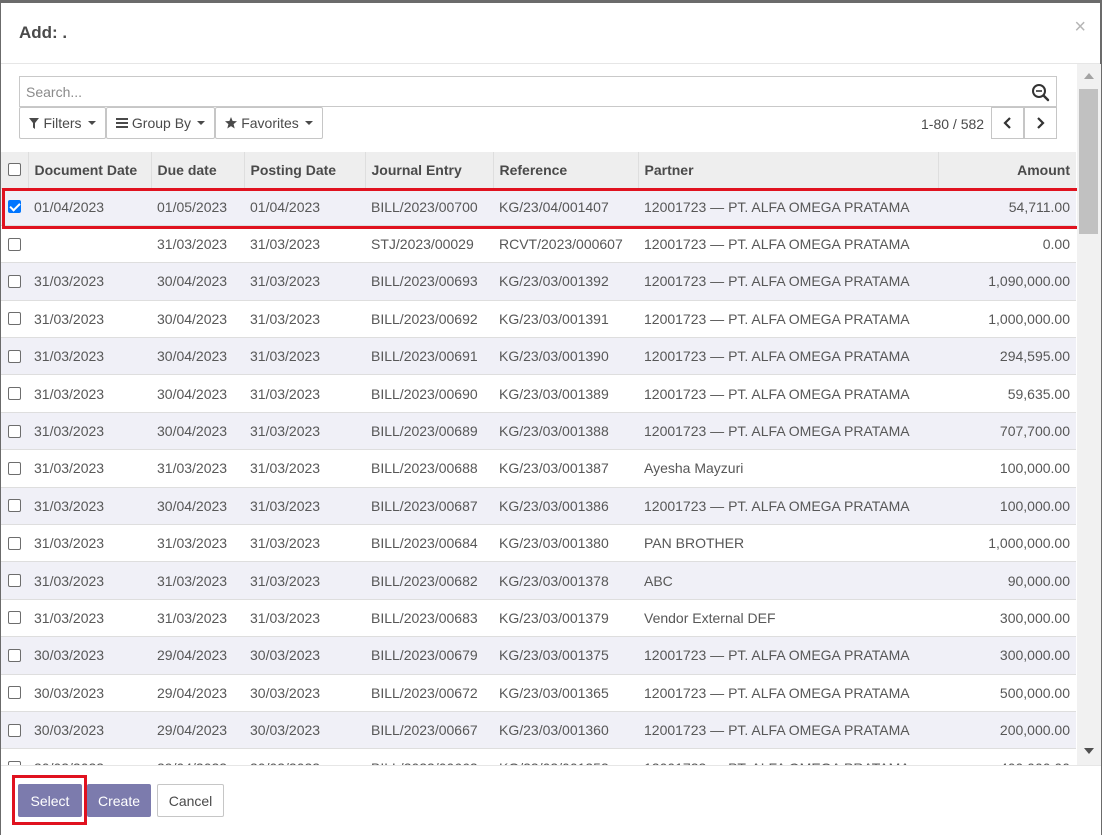 The image size is (1102, 835). Describe the element at coordinates (1040, 94) in the screenshot. I see `search-icon` at that location.